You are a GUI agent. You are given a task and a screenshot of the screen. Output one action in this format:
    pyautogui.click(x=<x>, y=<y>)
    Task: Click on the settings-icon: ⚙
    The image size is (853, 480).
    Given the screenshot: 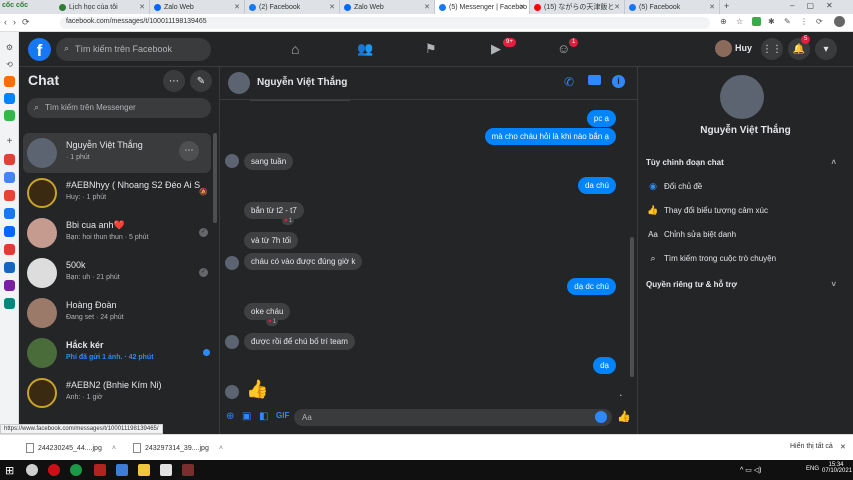 What is the action you would take?
    pyautogui.click(x=9, y=47)
    